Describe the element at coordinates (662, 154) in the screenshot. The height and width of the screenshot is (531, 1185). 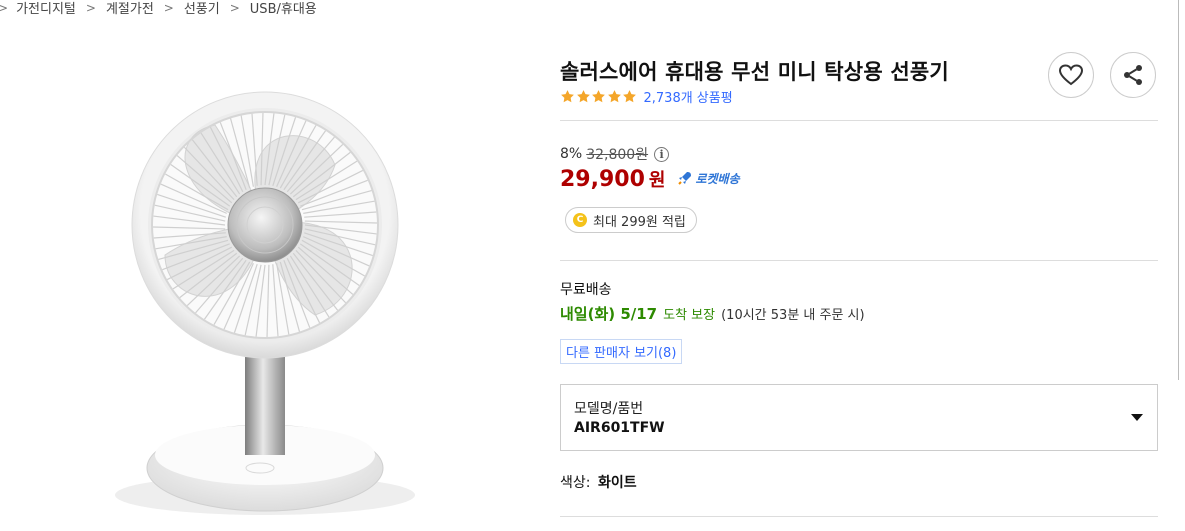
I see `info-icon: i` at that location.